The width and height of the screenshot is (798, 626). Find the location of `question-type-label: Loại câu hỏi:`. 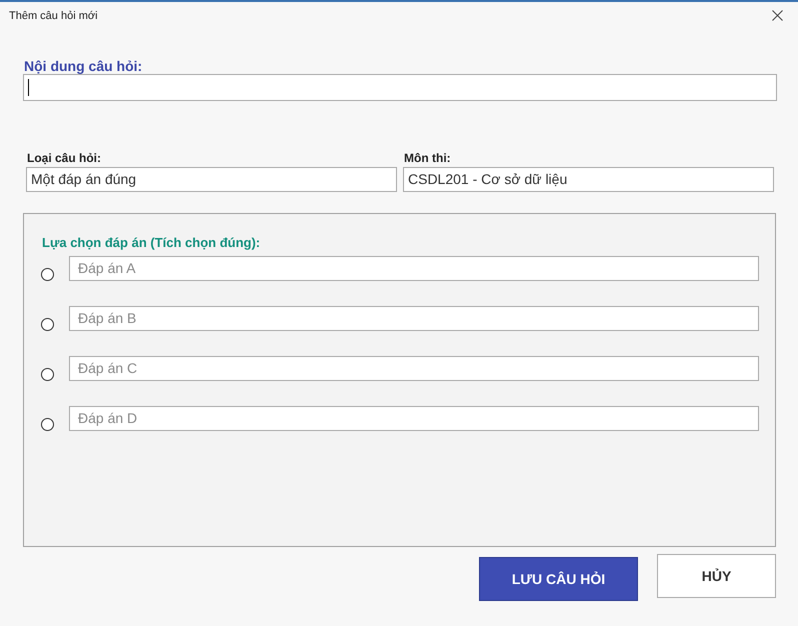

question-type-label: Loại câu hỏi: is located at coordinates (64, 158).